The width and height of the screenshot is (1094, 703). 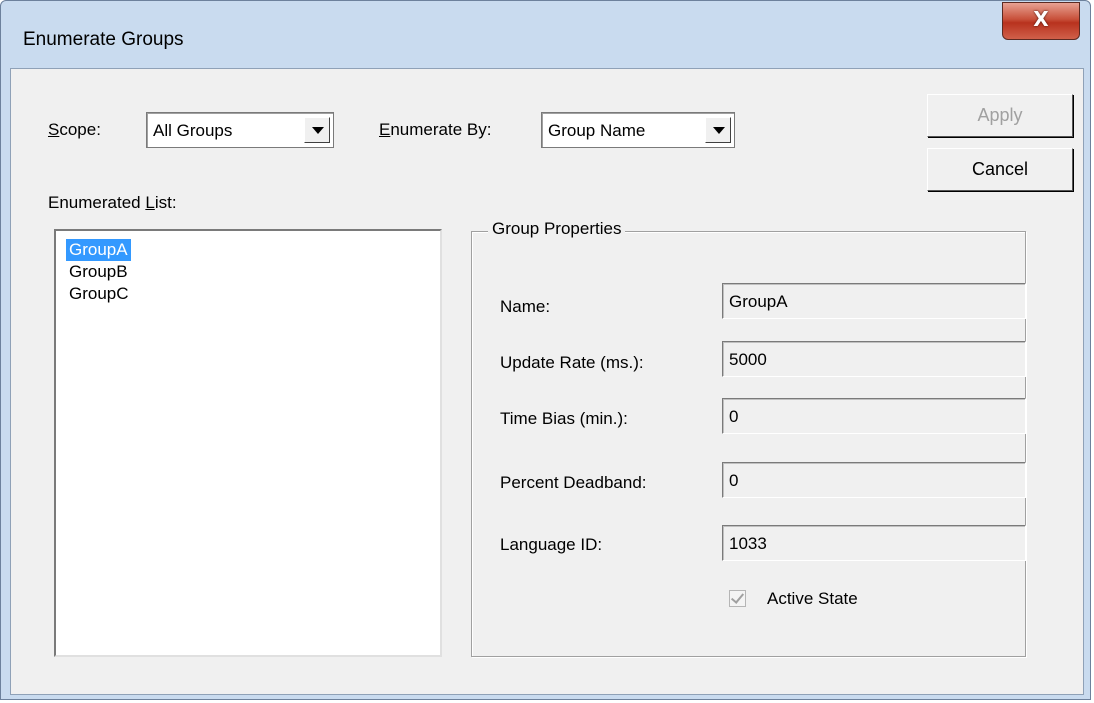 What do you see at coordinates (597, 130) in the screenshot?
I see `enumerate-by-value: Group Name` at bounding box center [597, 130].